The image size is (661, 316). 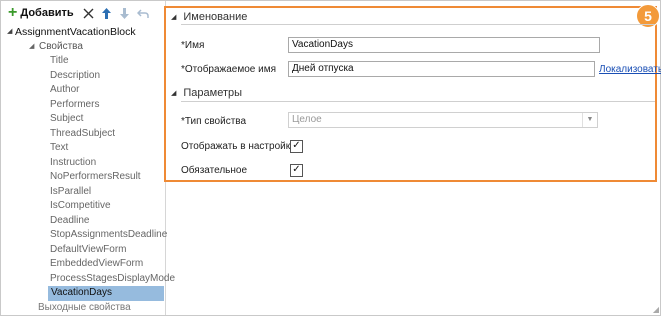 I want to click on tree-item: IsParallel, so click(x=83, y=192).